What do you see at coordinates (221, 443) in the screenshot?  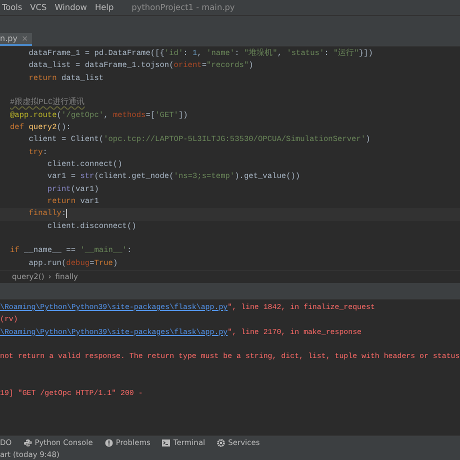 I see `gear-icon` at bounding box center [221, 443].